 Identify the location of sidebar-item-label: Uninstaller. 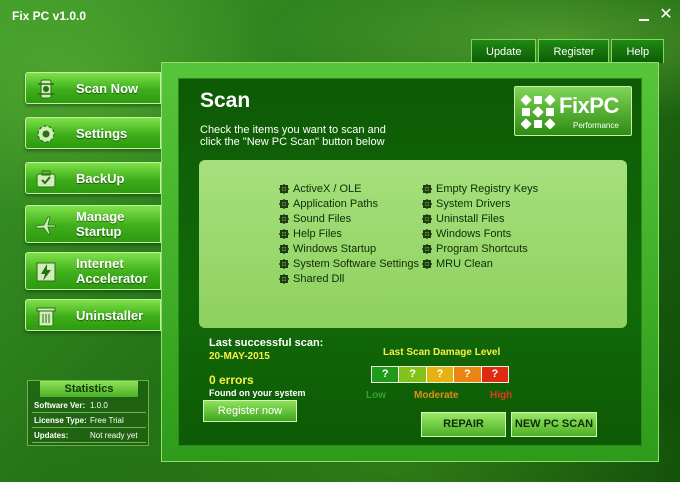
(110, 315).